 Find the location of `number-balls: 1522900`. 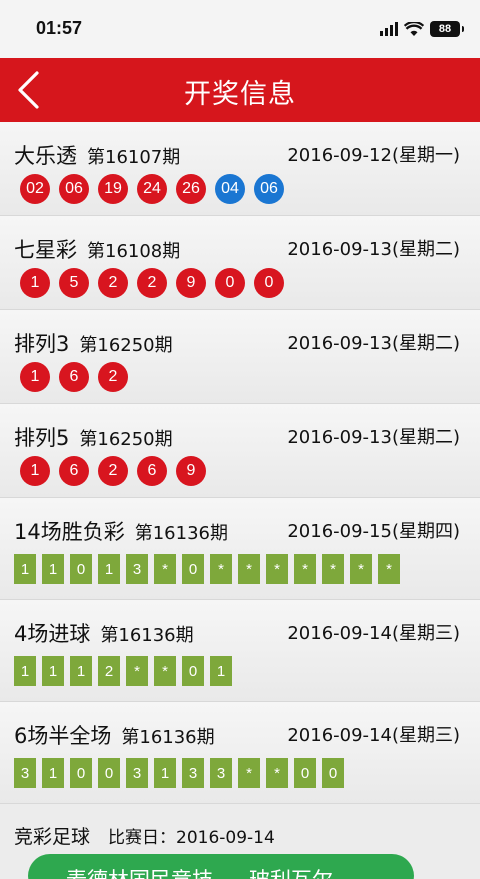

number-balls: 1522900 is located at coordinates (152, 283).